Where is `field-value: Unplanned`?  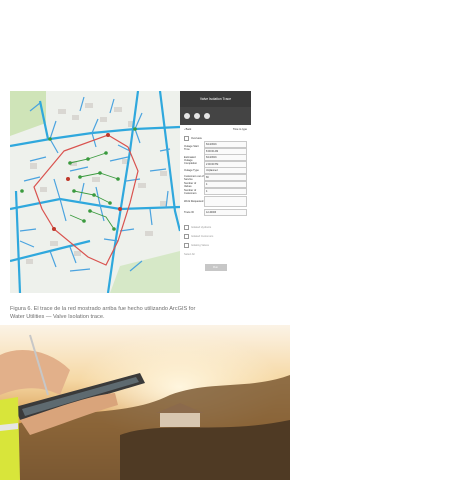
field-value: Unplanned is located at coordinates (225, 170).